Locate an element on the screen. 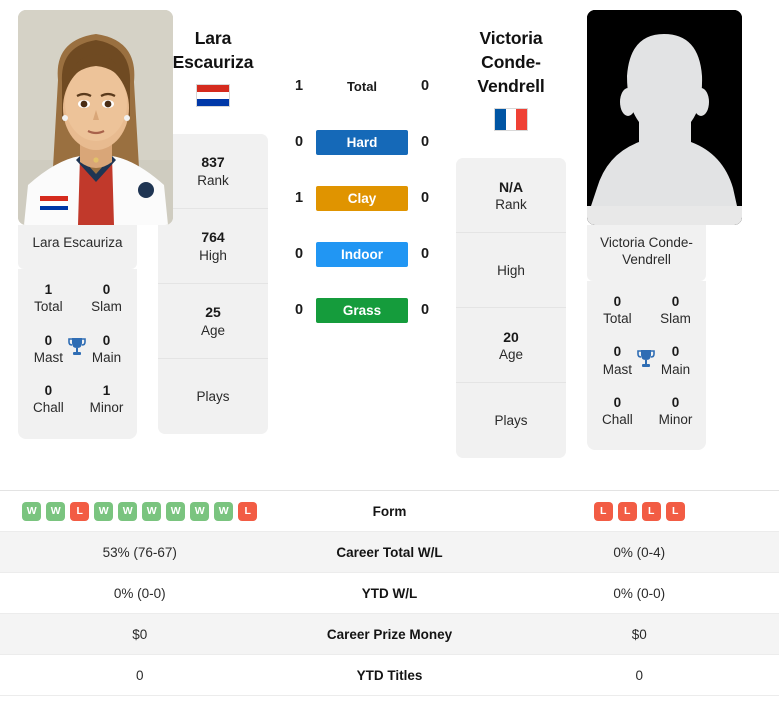 Image resolution: width=779 pixels, height=719 pixels. left-titles-row-2: 0 Mast 0 Main is located at coordinates (77, 349).